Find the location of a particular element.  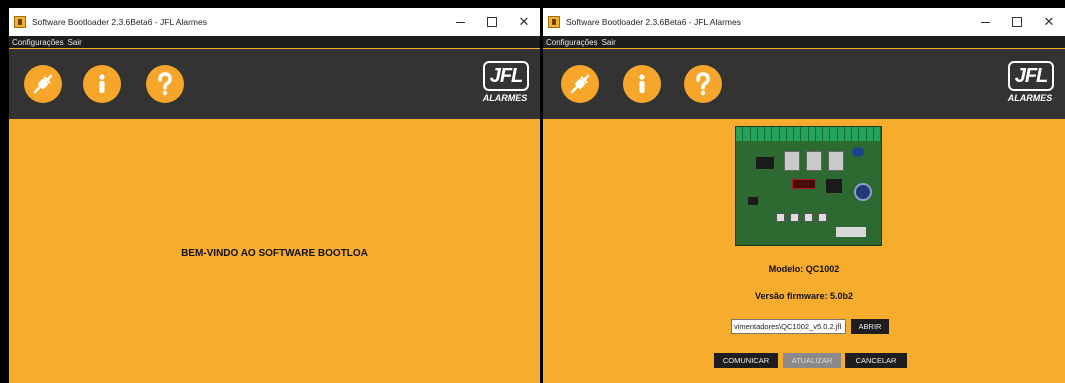

firmware-label: Versão firmware: 5.0b2 is located at coordinates (804, 296).